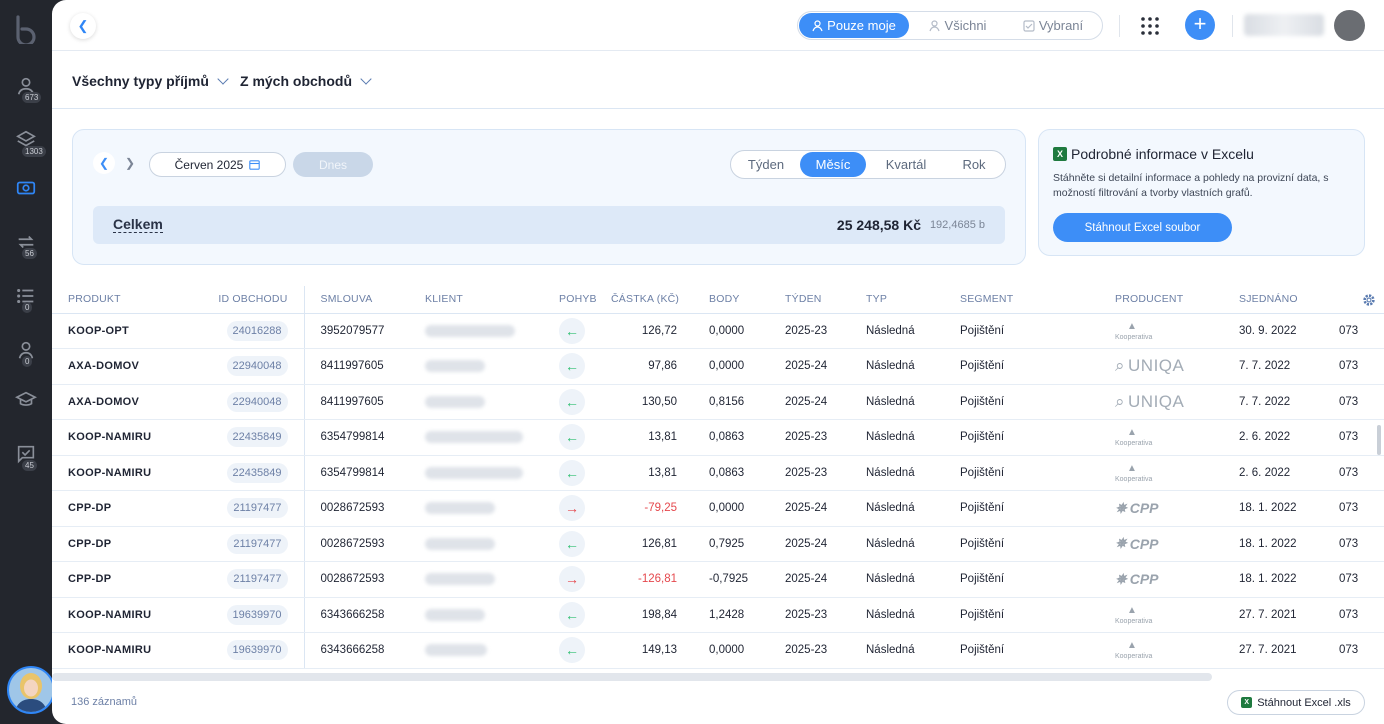 The width and height of the screenshot is (1384, 724). What do you see at coordinates (26, 454) in the screenshot?
I see `sidebar-item-messages: 45` at bounding box center [26, 454].